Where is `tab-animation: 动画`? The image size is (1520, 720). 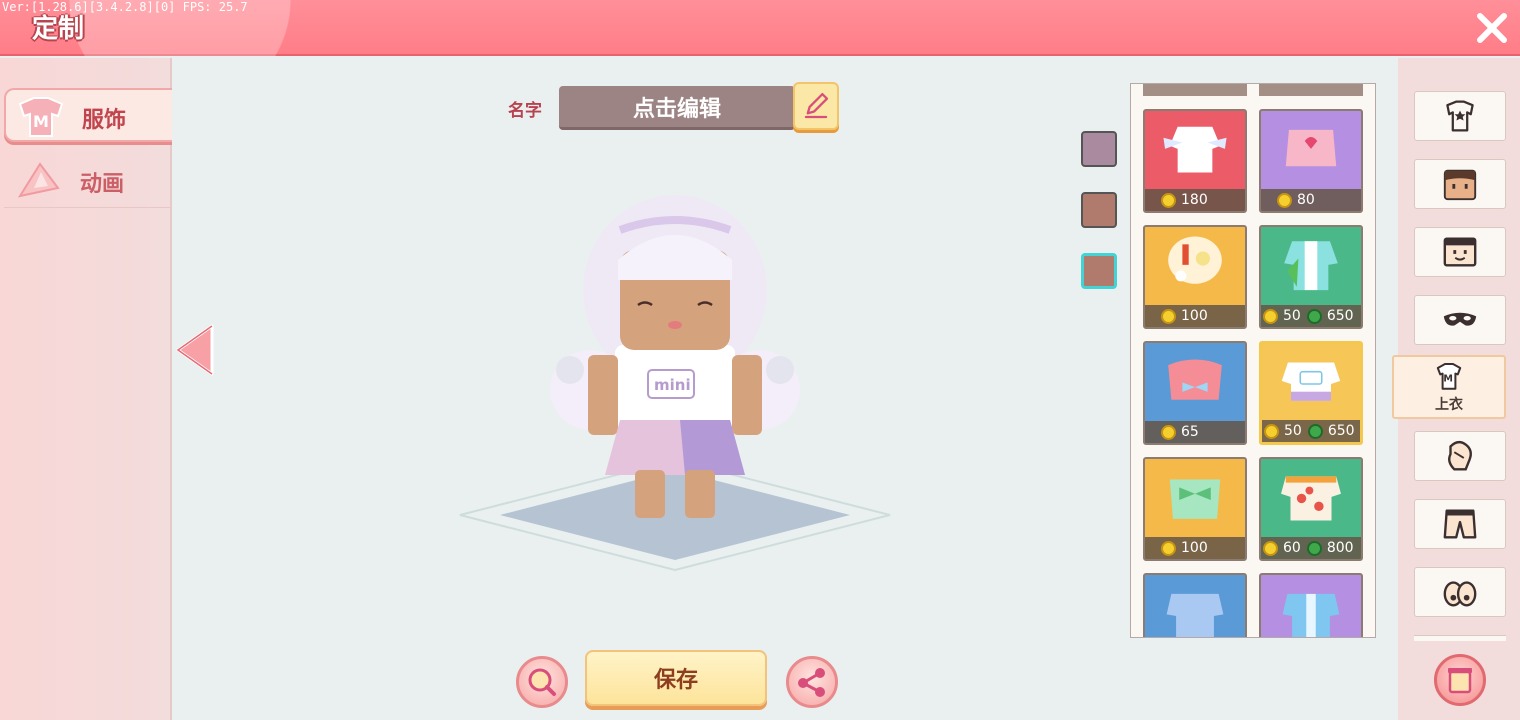 tab-animation: 动画 is located at coordinates (88, 181).